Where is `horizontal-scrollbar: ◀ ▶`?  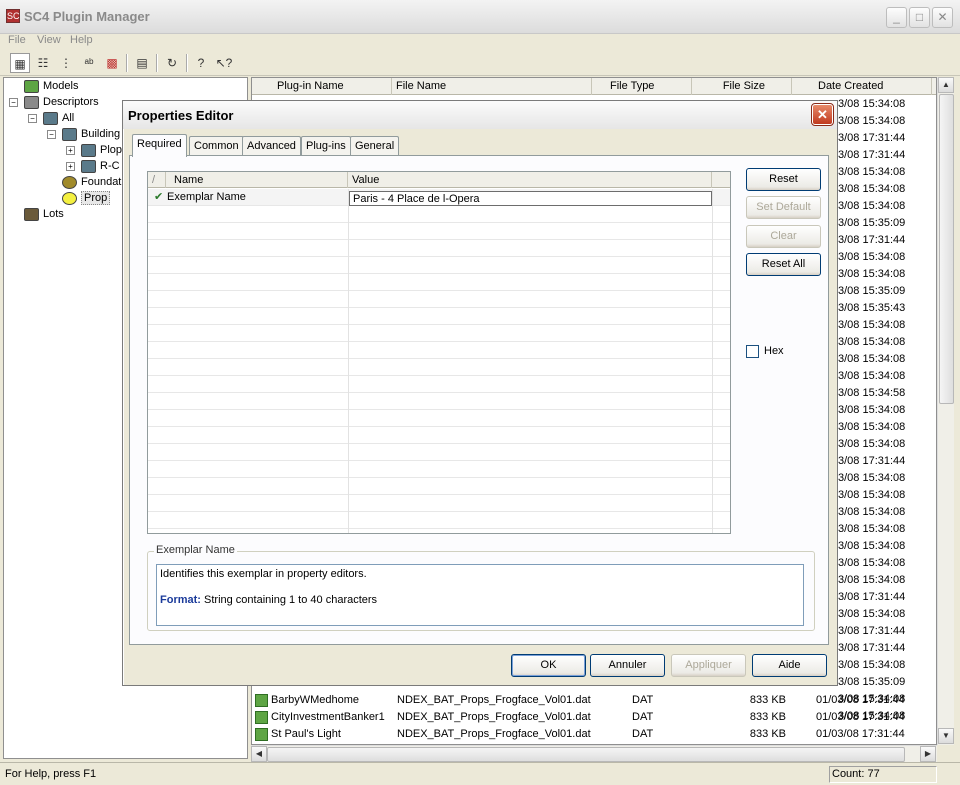
horizontal-scrollbar: ◀ ▶ is located at coordinates (594, 753).